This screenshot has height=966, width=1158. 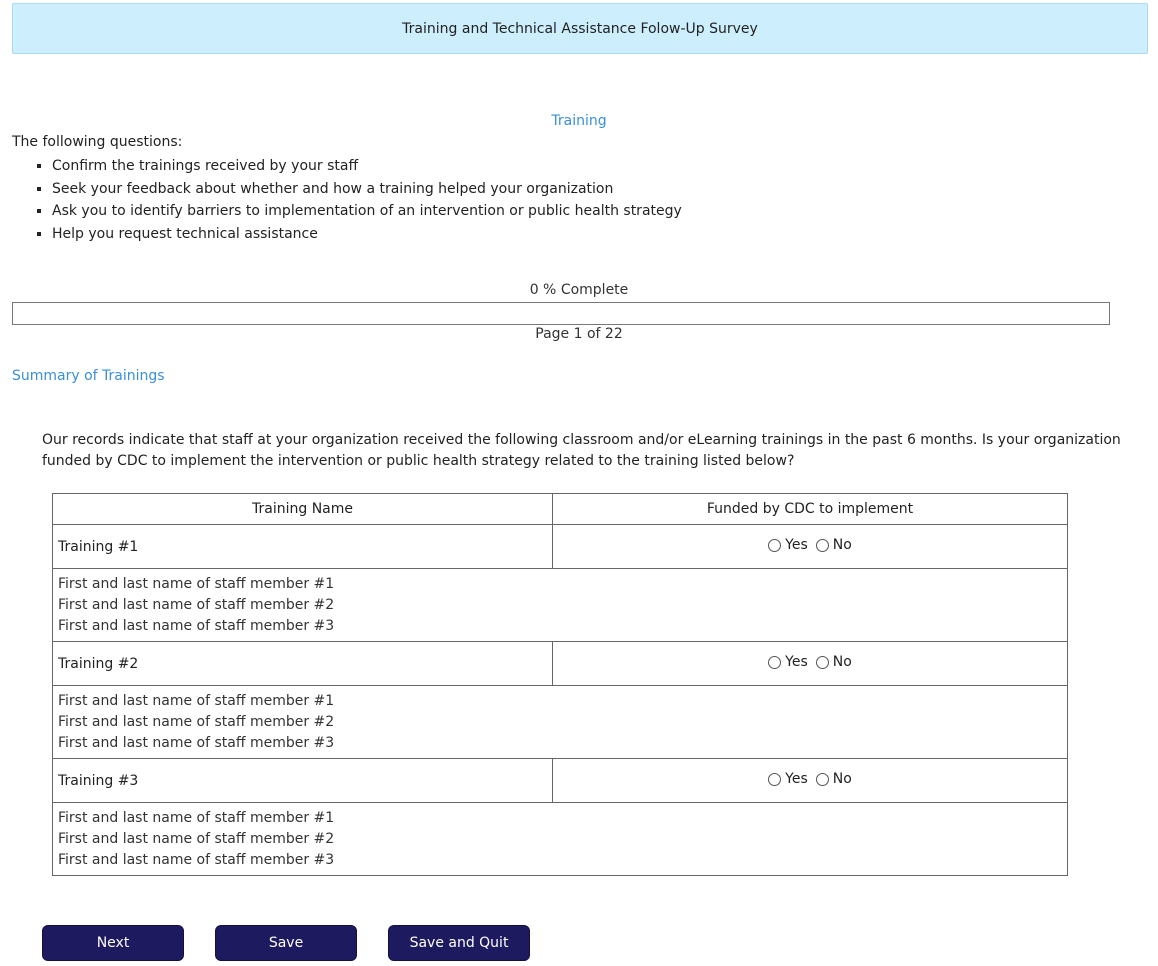 I want to click on column-header-funded: Funded by CDC to implement, so click(x=810, y=509).